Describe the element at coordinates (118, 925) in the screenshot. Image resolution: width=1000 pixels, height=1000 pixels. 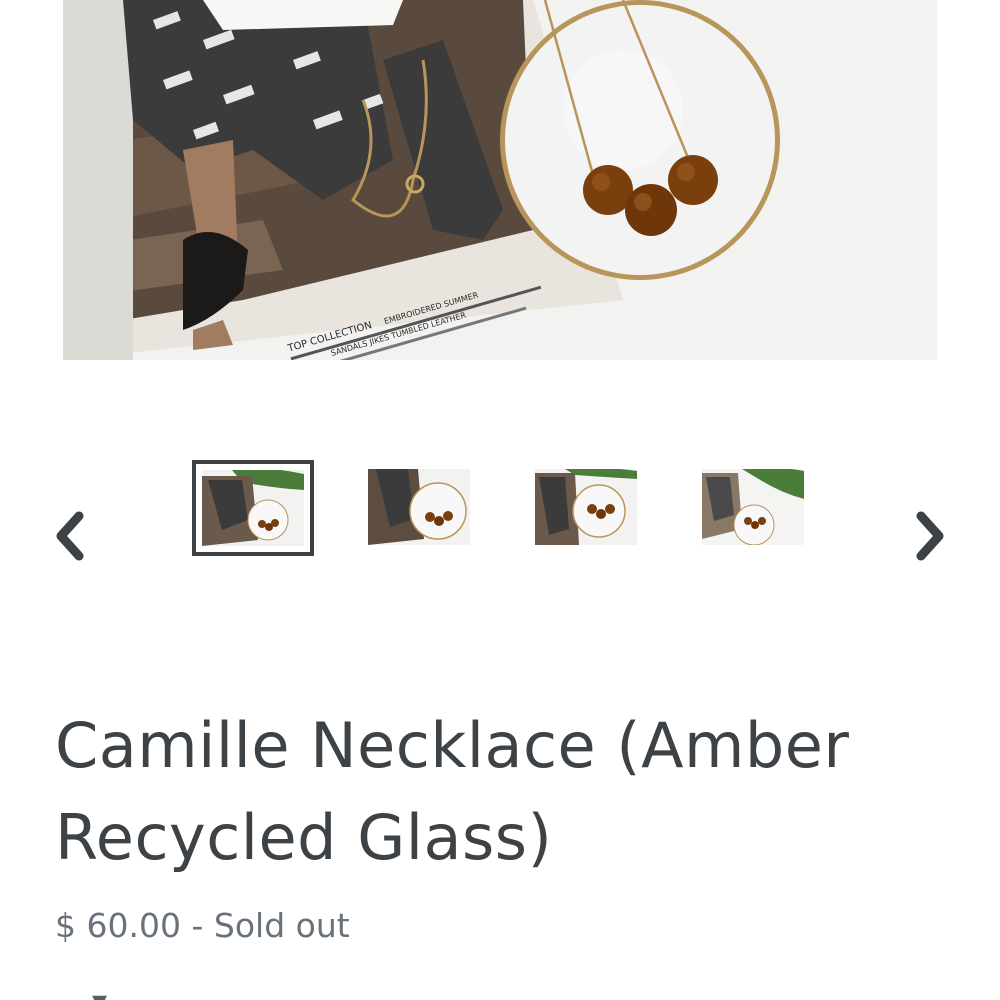
I see `product-price: $ 60.00` at that location.